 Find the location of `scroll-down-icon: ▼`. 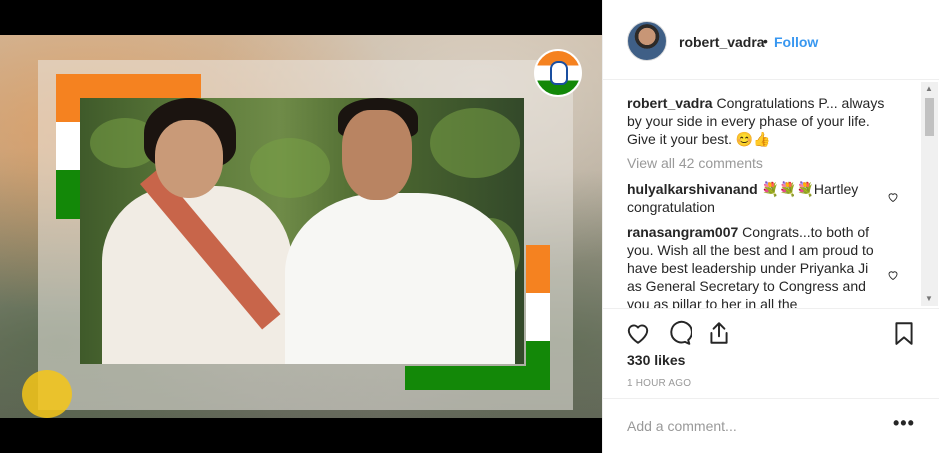

scroll-down-icon: ▼ is located at coordinates (929, 299).